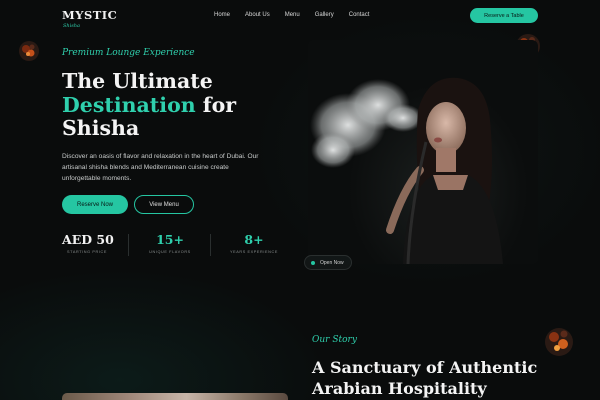  Describe the element at coordinates (253, 252) in the screenshot. I see `stat-label: YEARS EXPERIENCE` at that location.